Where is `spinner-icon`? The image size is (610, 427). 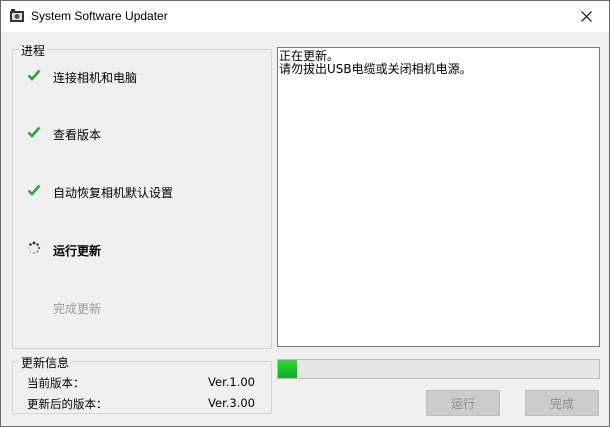
spinner-icon is located at coordinates (34, 247).